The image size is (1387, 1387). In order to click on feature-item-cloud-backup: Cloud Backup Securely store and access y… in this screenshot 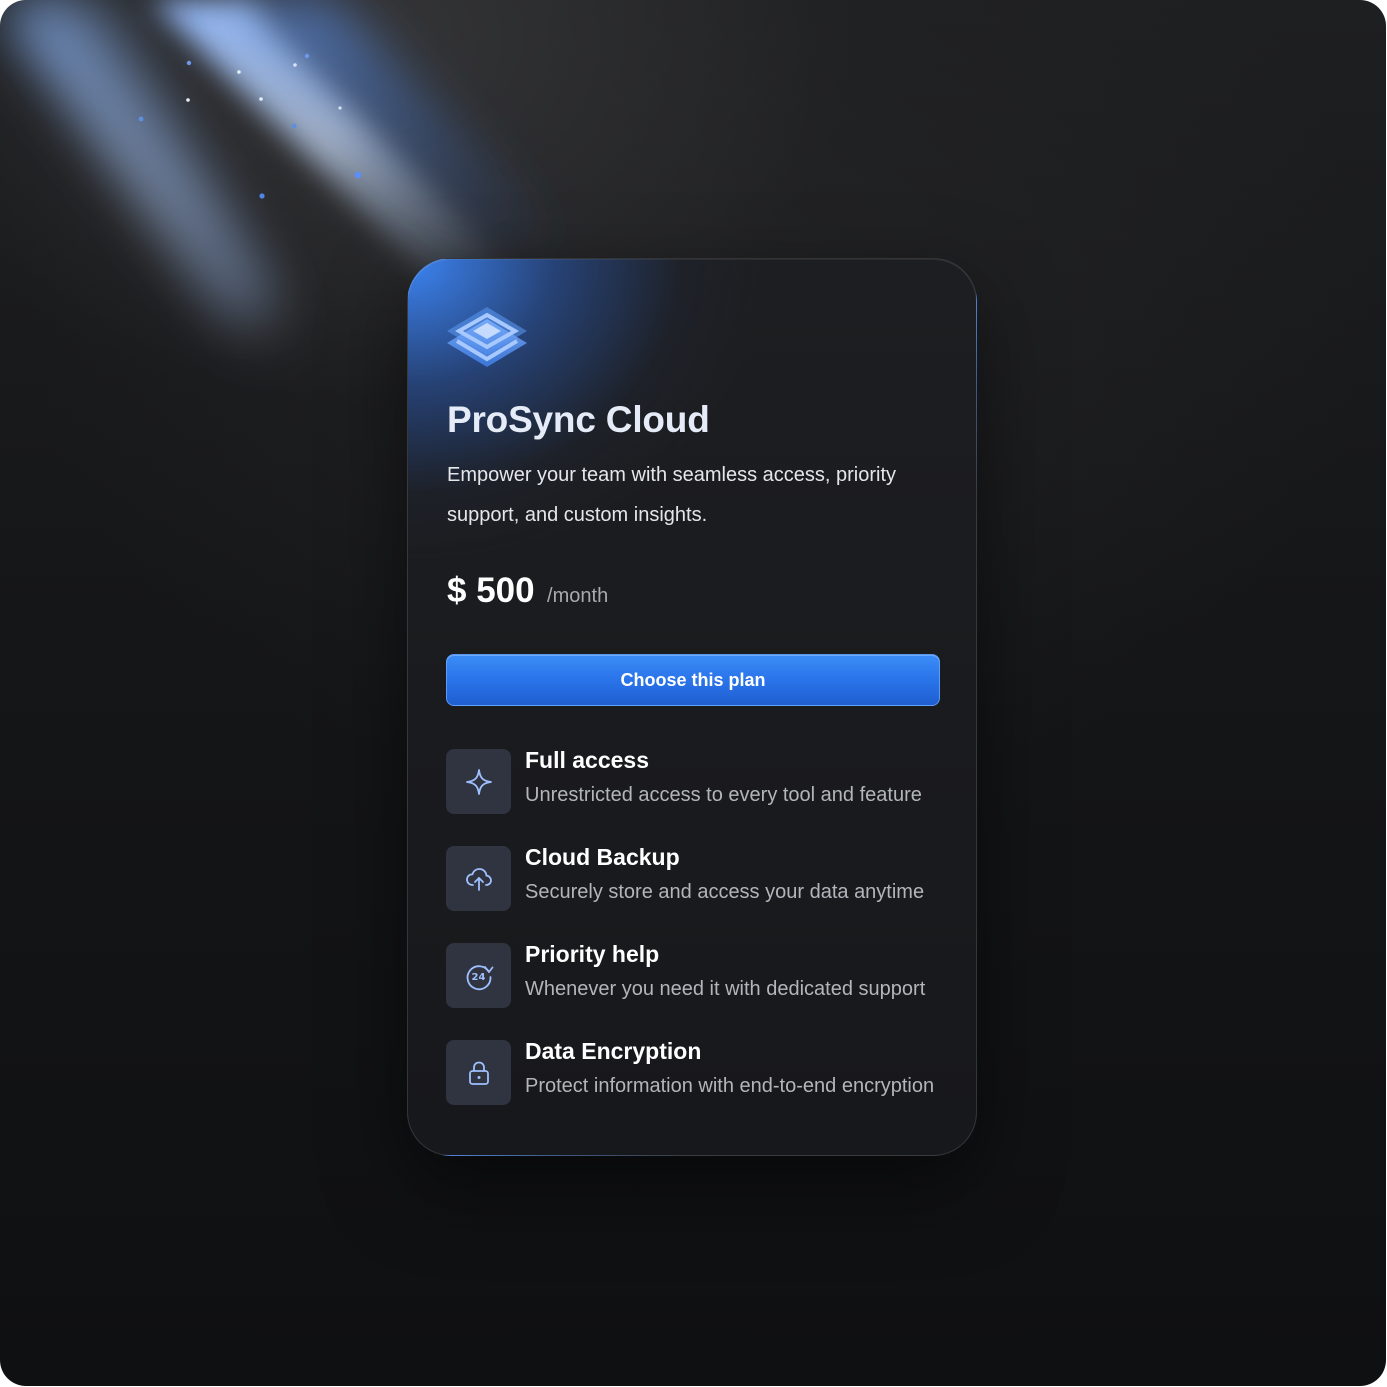, I will do `click(706, 893)`.